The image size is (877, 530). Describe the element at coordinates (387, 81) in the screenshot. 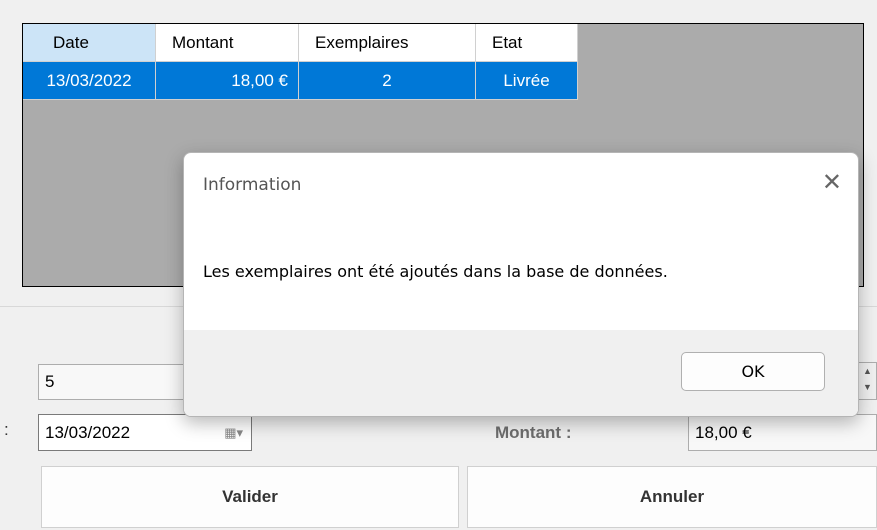

I see `cell-exemplaires: 2` at that location.